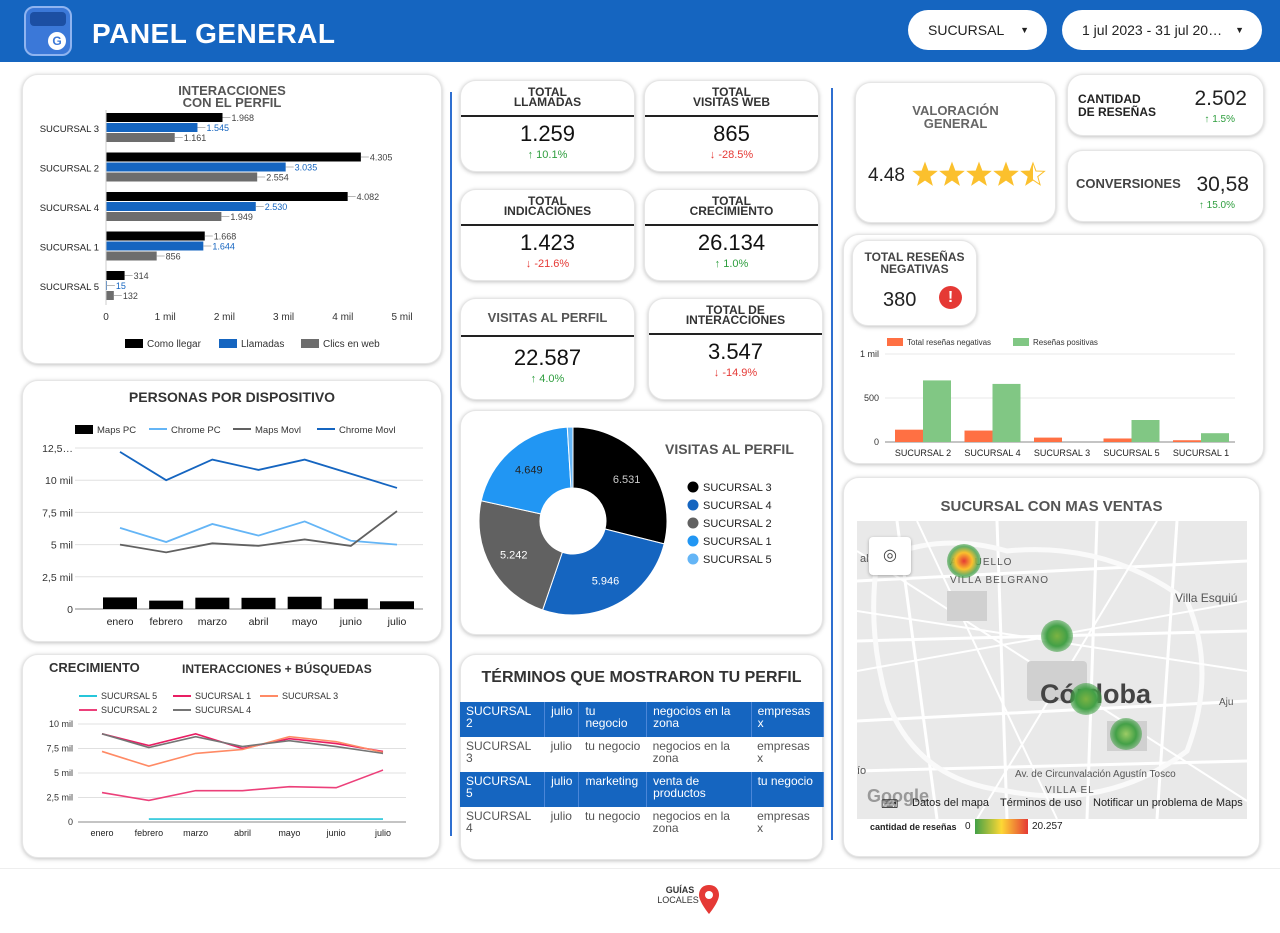 This screenshot has width=1280, height=933. I want to click on bar-value-label: 1.668, so click(225, 237).